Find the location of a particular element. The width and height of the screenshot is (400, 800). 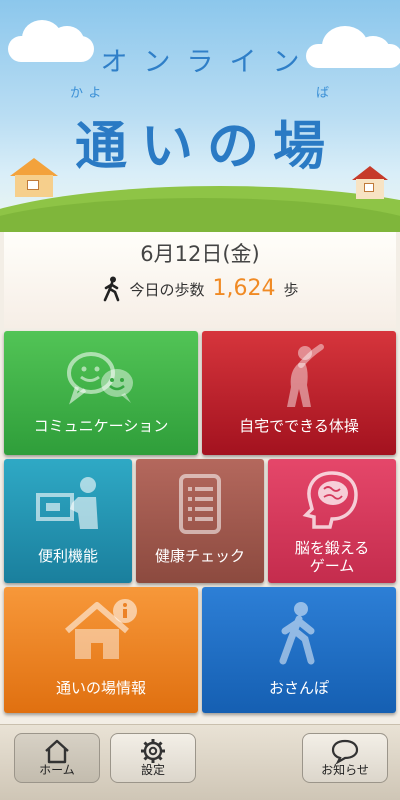

delivery-person-icon is located at coordinates (67, 503).